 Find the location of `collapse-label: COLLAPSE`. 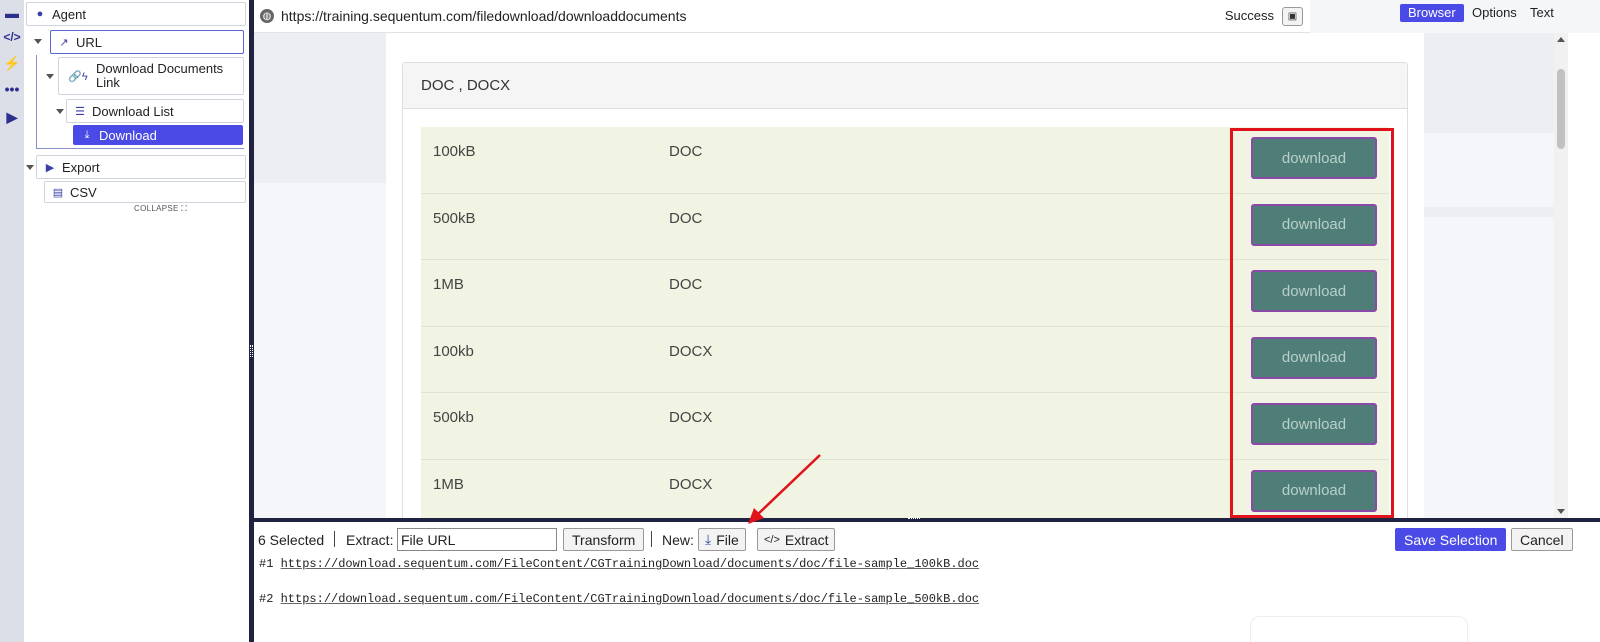

collapse-label: COLLAPSE is located at coordinates (156, 208).